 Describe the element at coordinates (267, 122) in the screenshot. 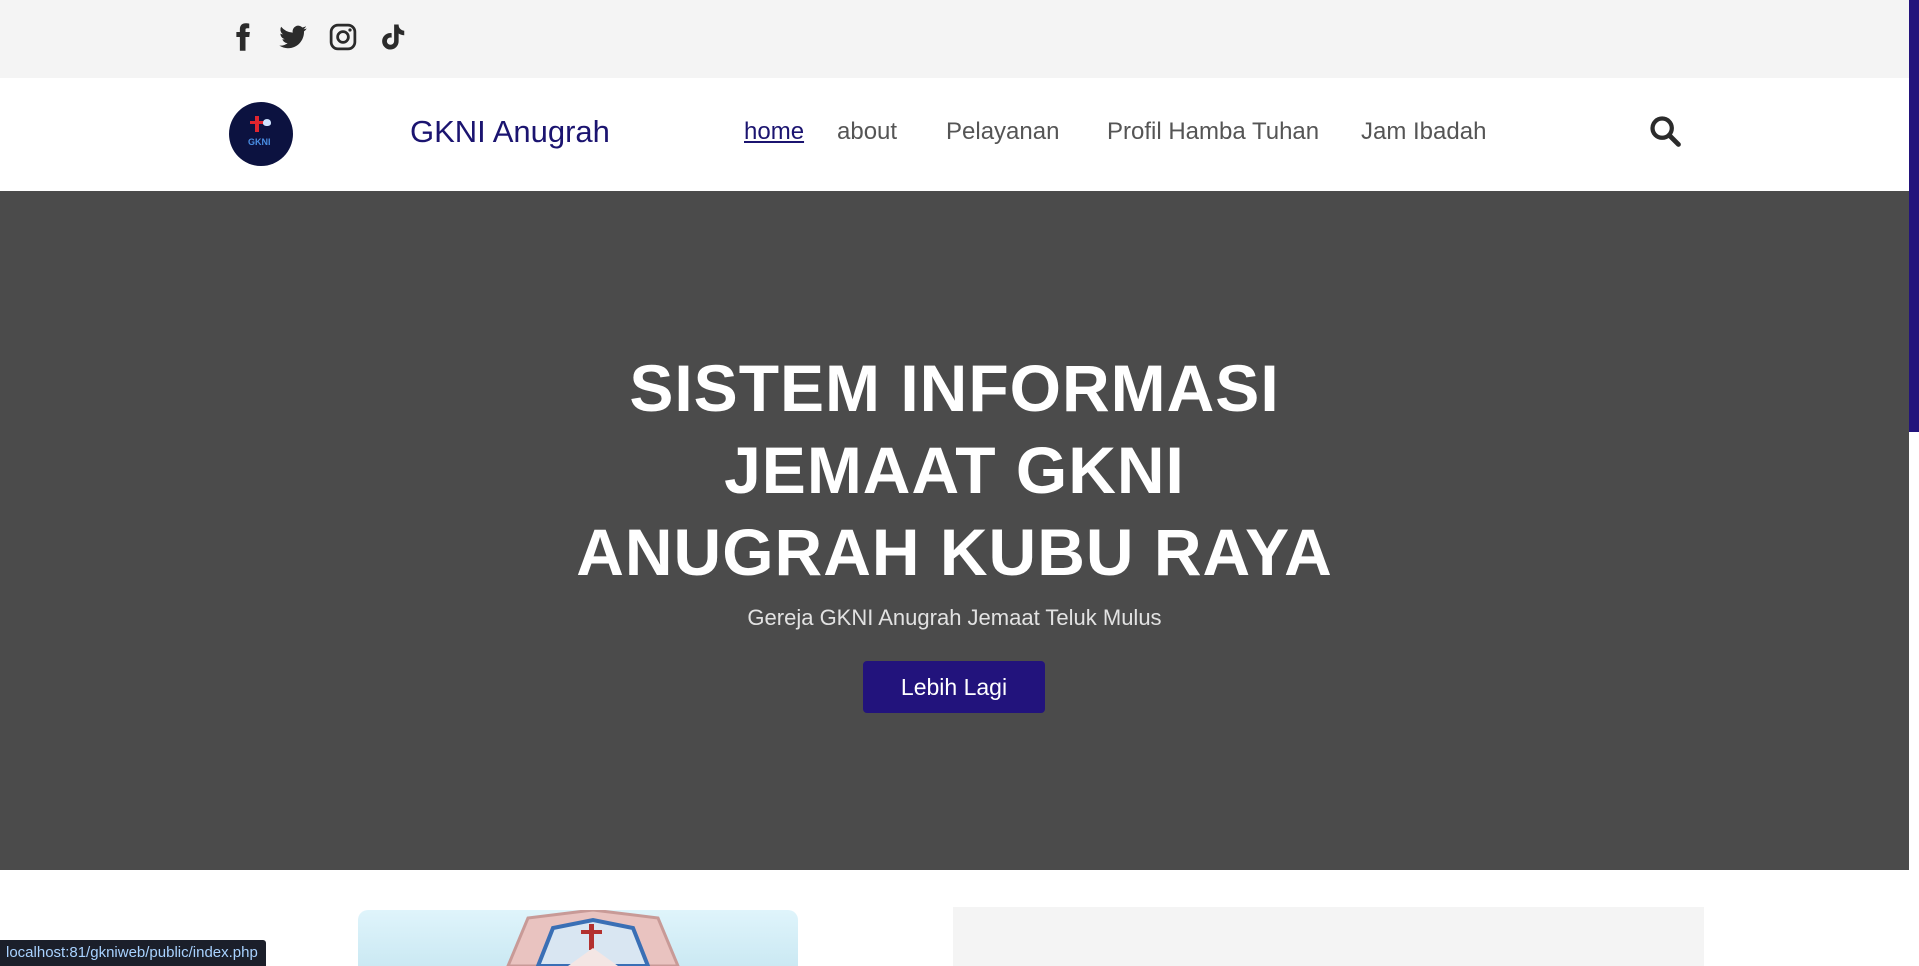

I see `logo-dove` at that location.